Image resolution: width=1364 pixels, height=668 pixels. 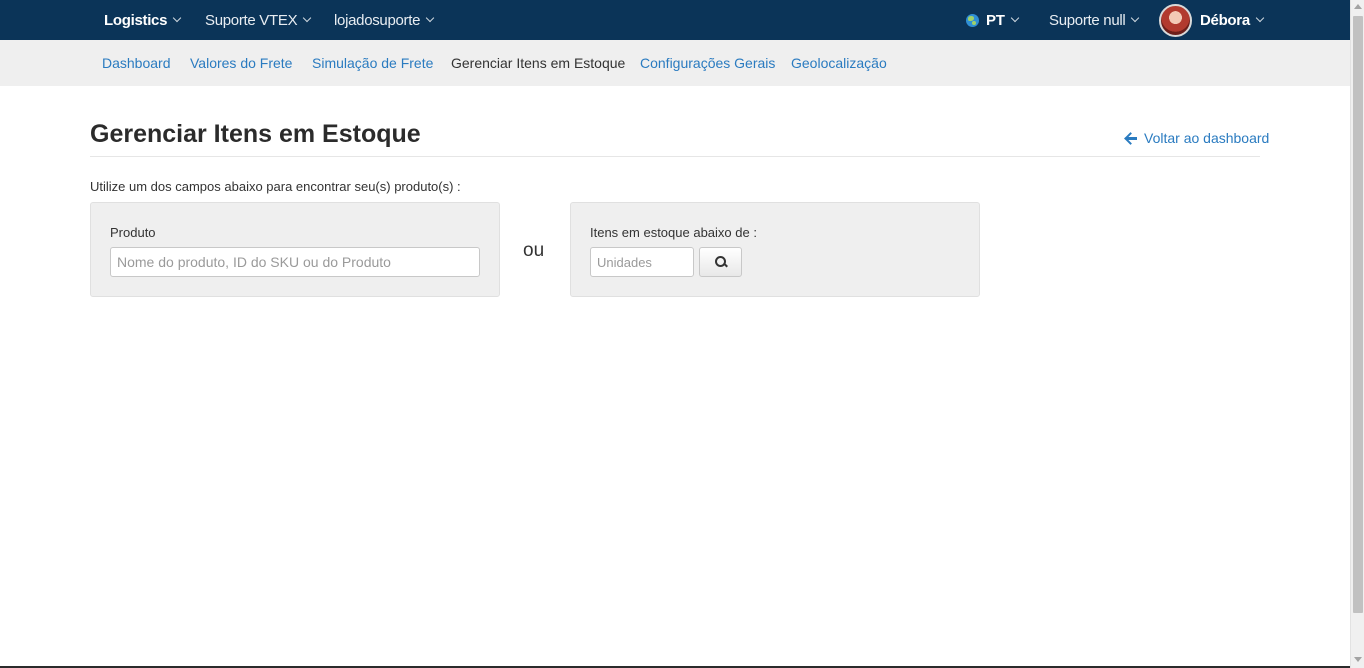 I want to click on arrow-left-icon, so click(x=1130, y=138).